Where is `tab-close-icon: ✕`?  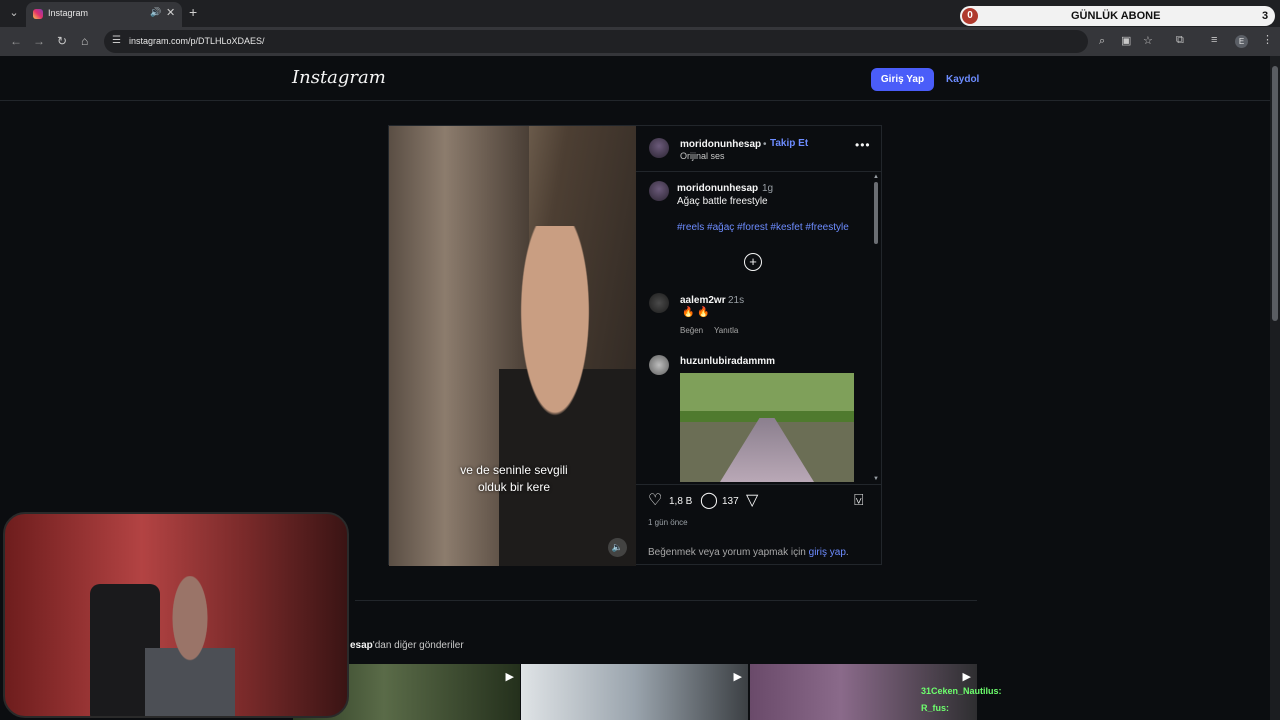
tab-close-icon: ✕ is located at coordinates (170, 12).